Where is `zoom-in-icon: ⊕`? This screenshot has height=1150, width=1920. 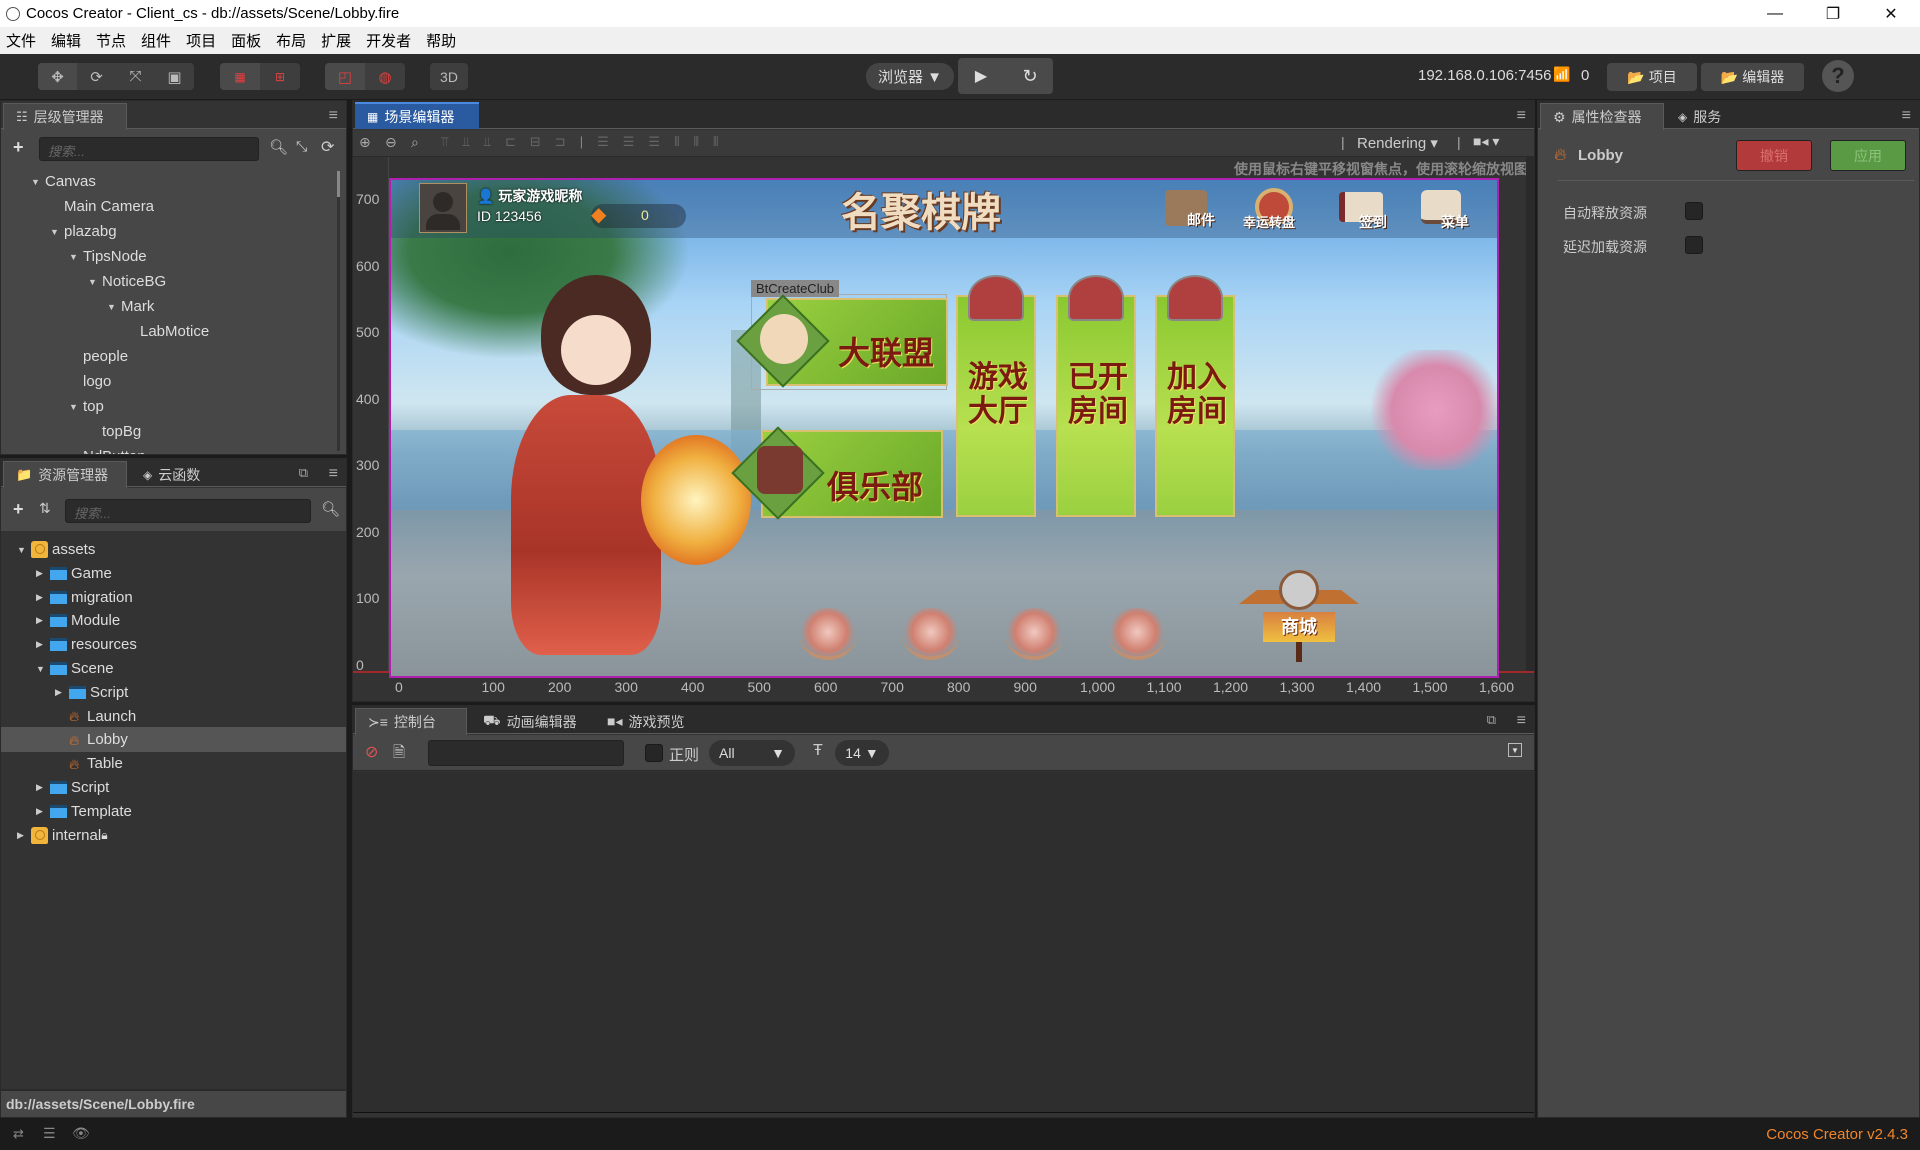 zoom-in-icon: ⊕ is located at coordinates (365, 142).